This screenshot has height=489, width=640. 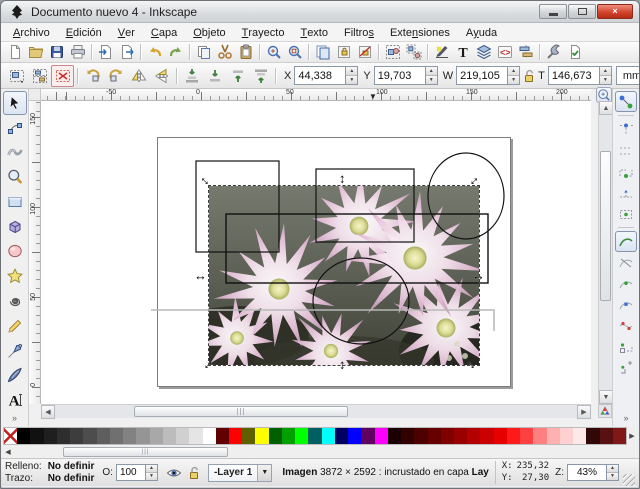 What do you see at coordinates (626, 241) in the screenshot?
I see `snap-nodes-button` at bounding box center [626, 241].